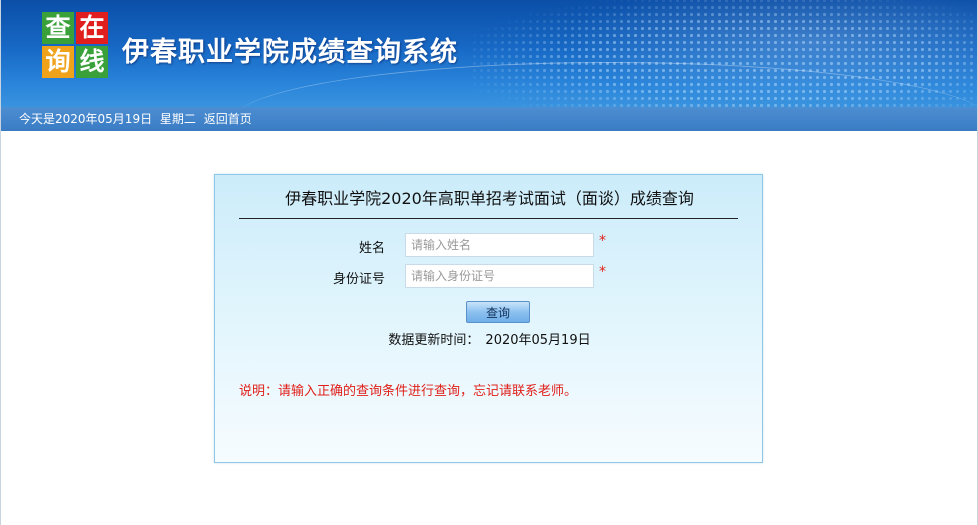  I want to click on logo-tile-xian: 线, so click(92, 62).